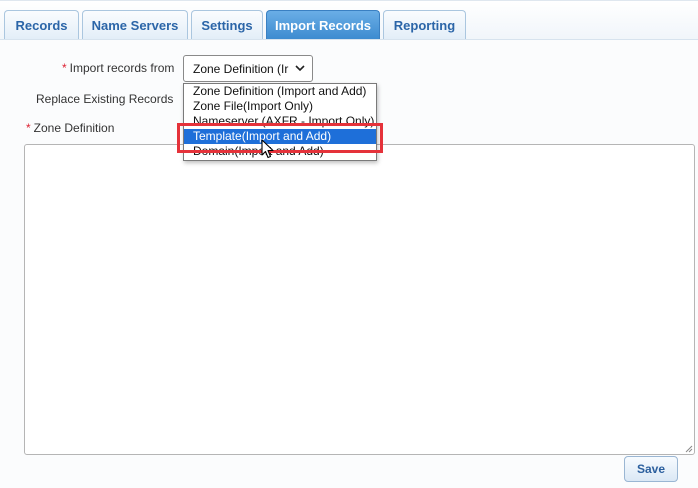 This screenshot has width=698, height=488. I want to click on save-button: Save, so click(651, 469).